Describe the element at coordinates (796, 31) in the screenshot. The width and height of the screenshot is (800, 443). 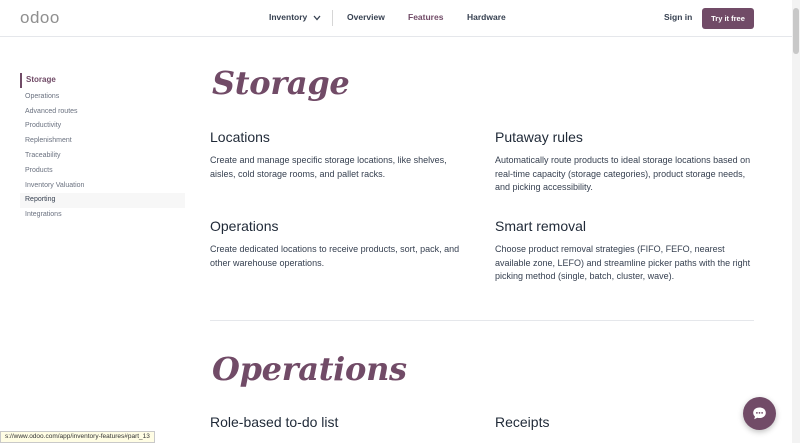
I see `scrollbar-thumb` at that location.